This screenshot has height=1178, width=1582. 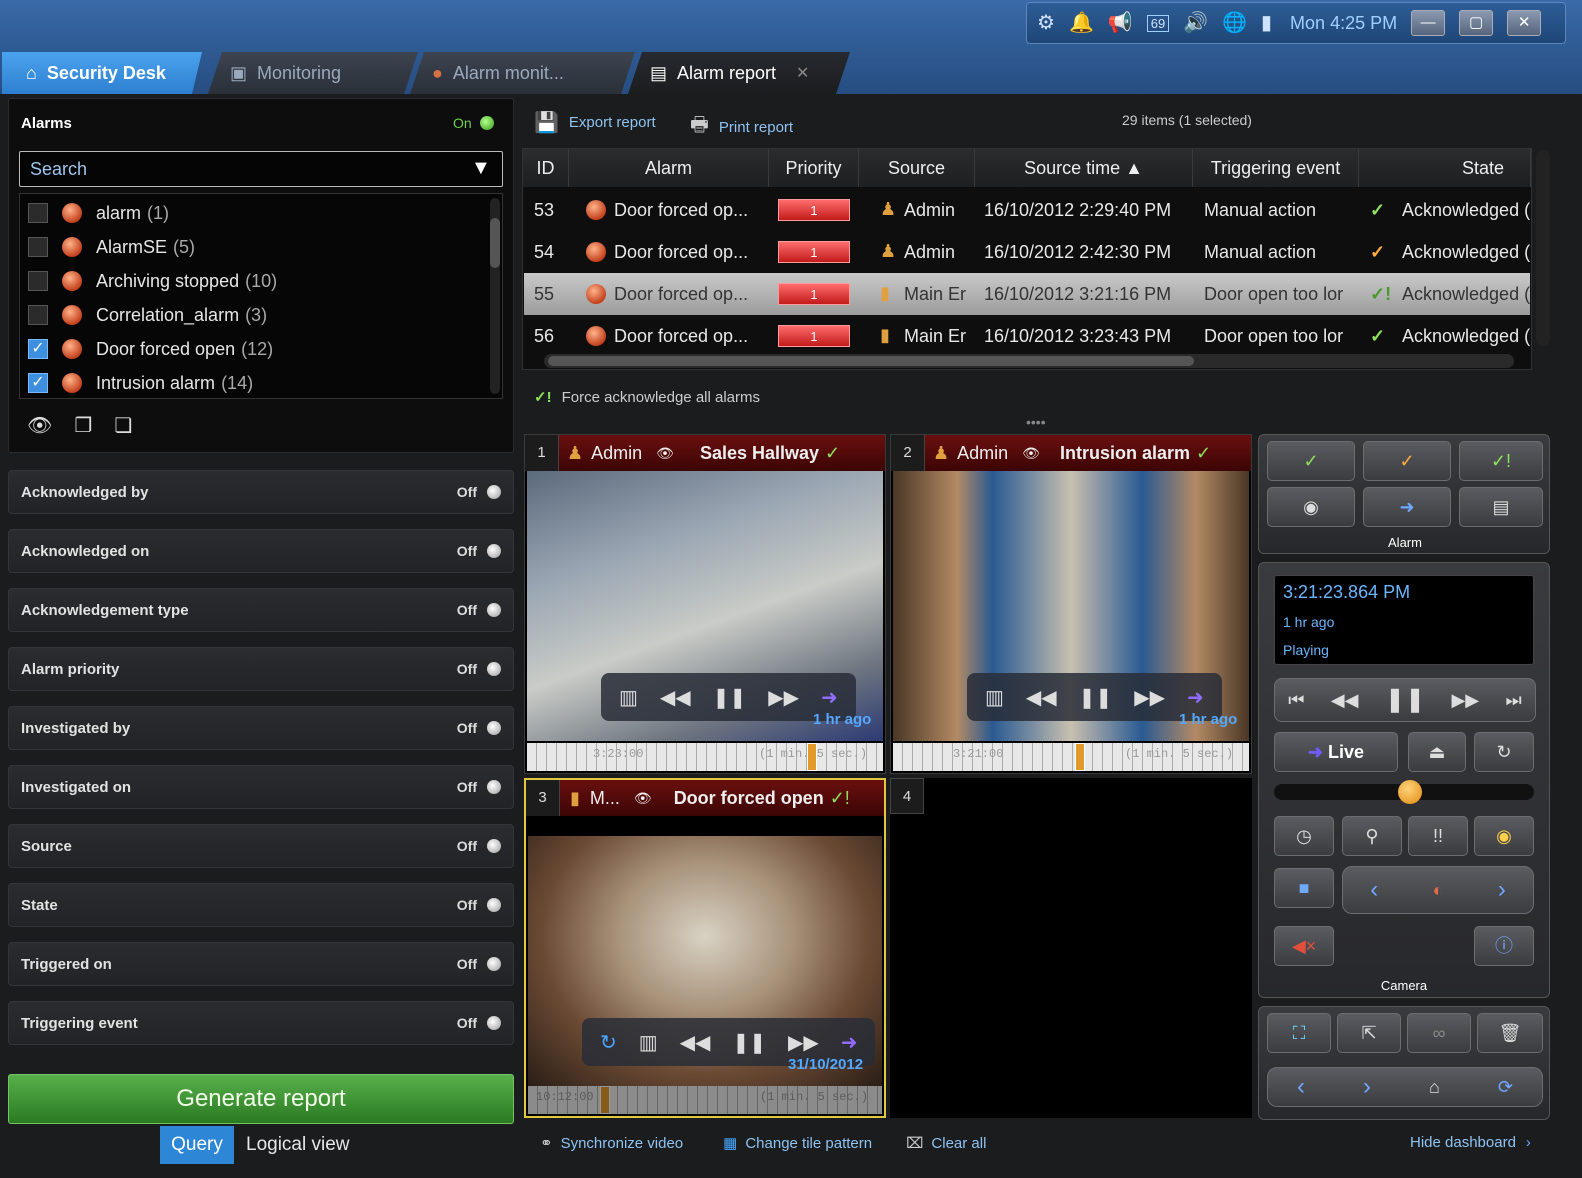 I want to click on column-header-source: Source, so click(x=917, y=168).